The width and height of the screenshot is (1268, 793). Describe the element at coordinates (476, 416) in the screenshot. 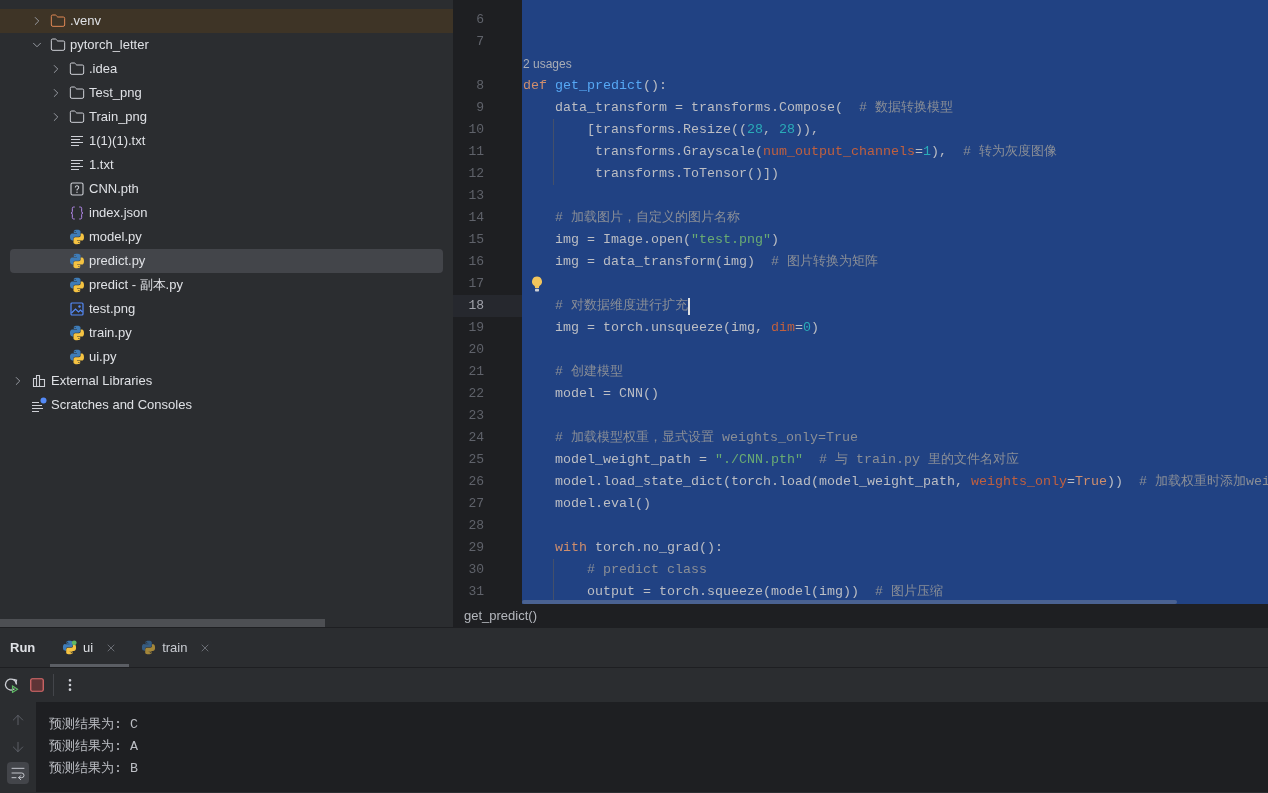

I see `line-number: 23` at that location.